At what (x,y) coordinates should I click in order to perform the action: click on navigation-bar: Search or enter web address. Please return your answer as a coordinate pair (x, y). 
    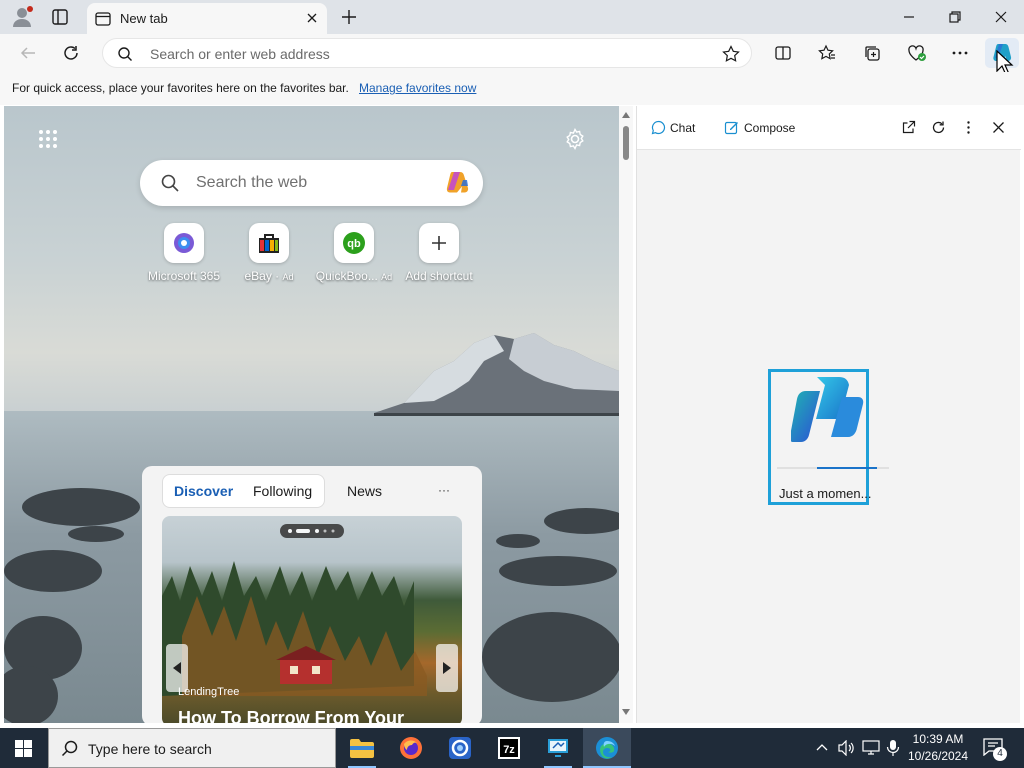
    Looking at the image, I should click on (512, 55).